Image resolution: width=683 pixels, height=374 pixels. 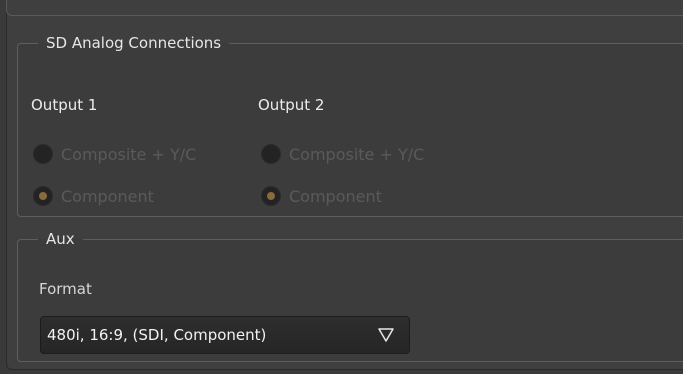 I want to click on output2-component-label: Component, so click(x=335, y=196).